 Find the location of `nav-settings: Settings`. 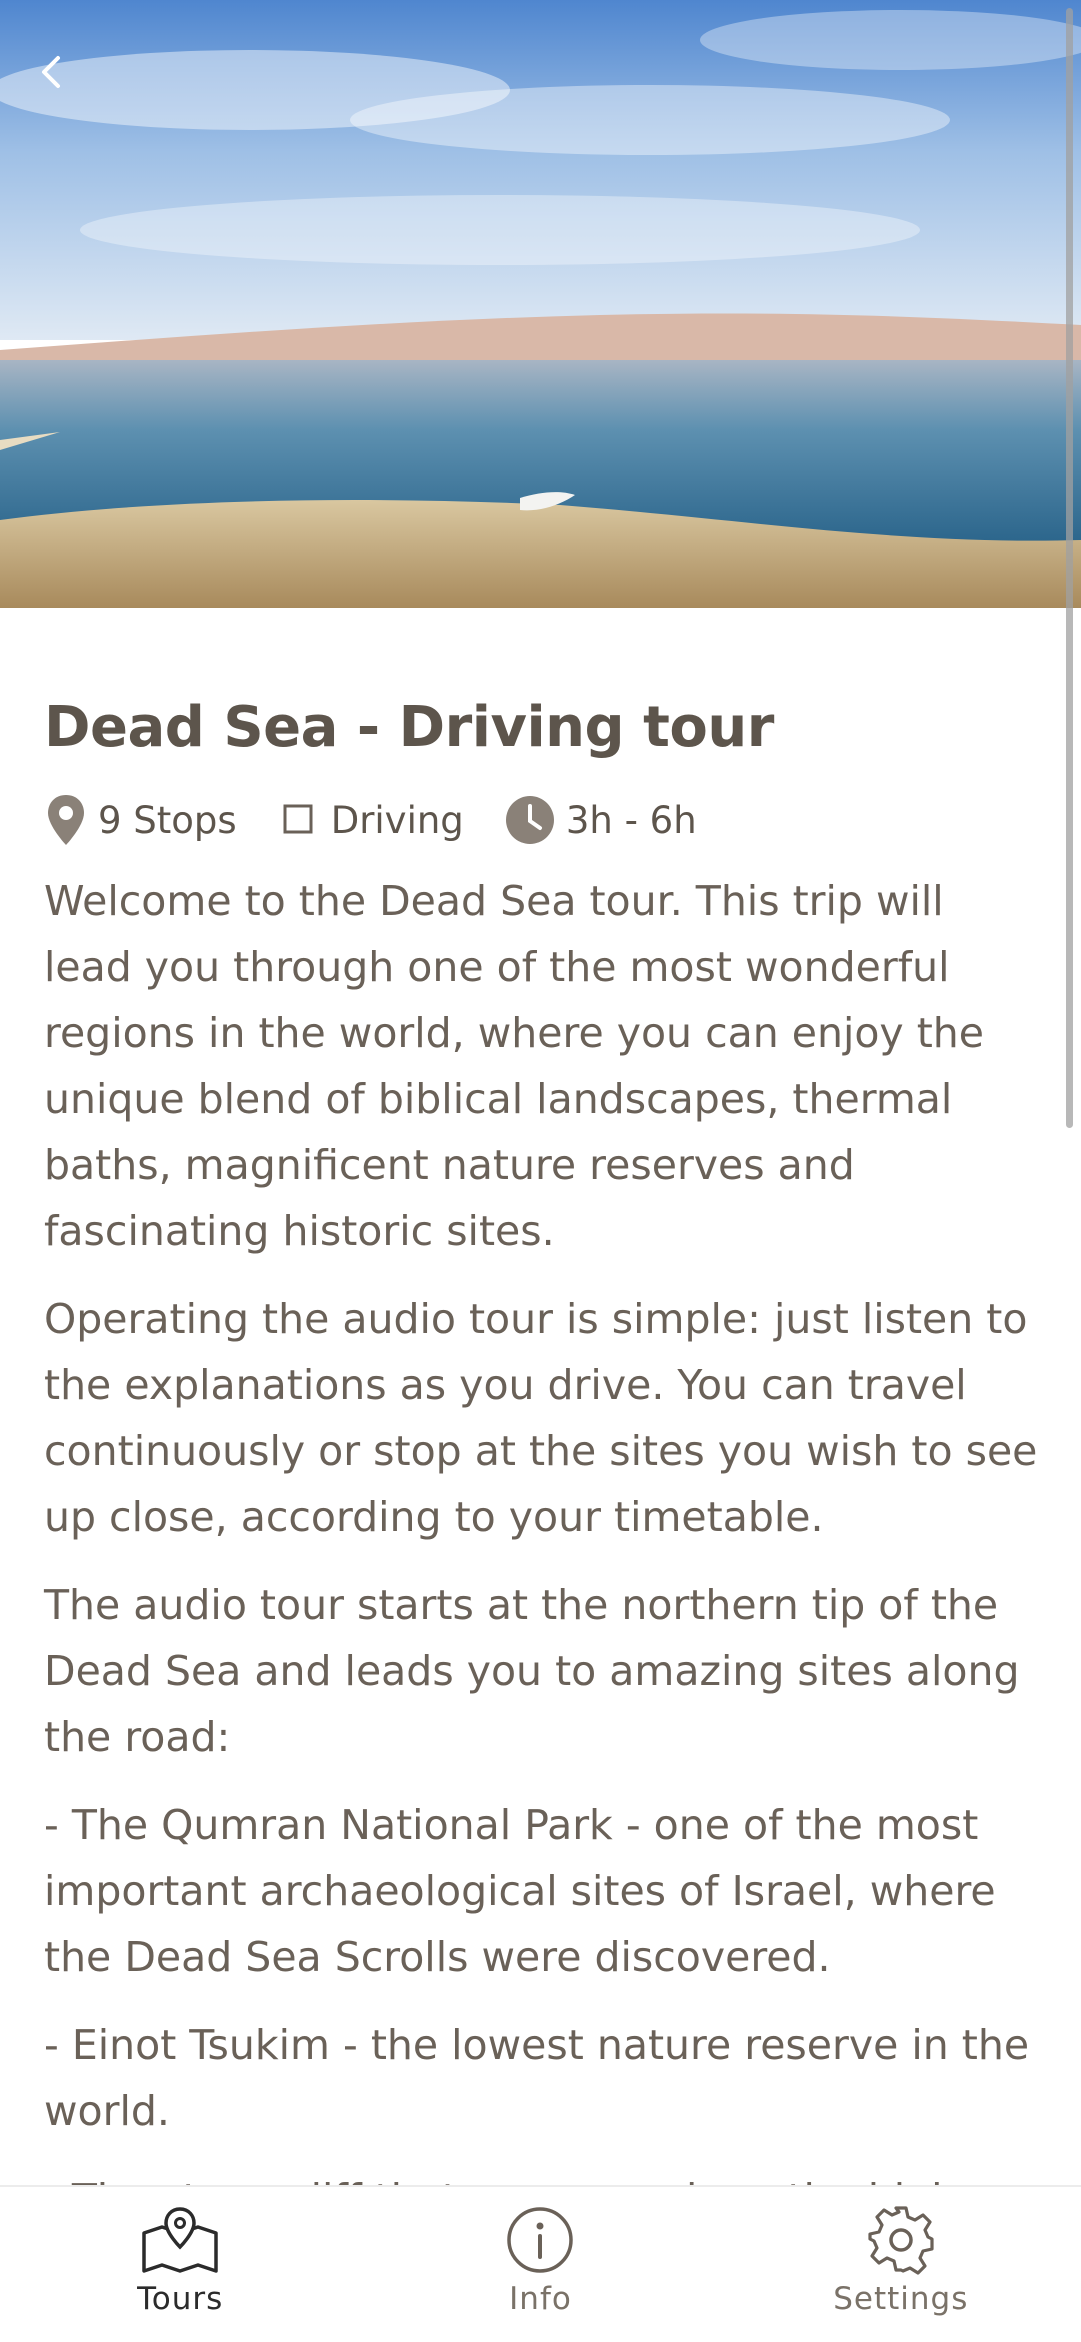

nav-settings: Settings is located at coordinates (901, 2264).